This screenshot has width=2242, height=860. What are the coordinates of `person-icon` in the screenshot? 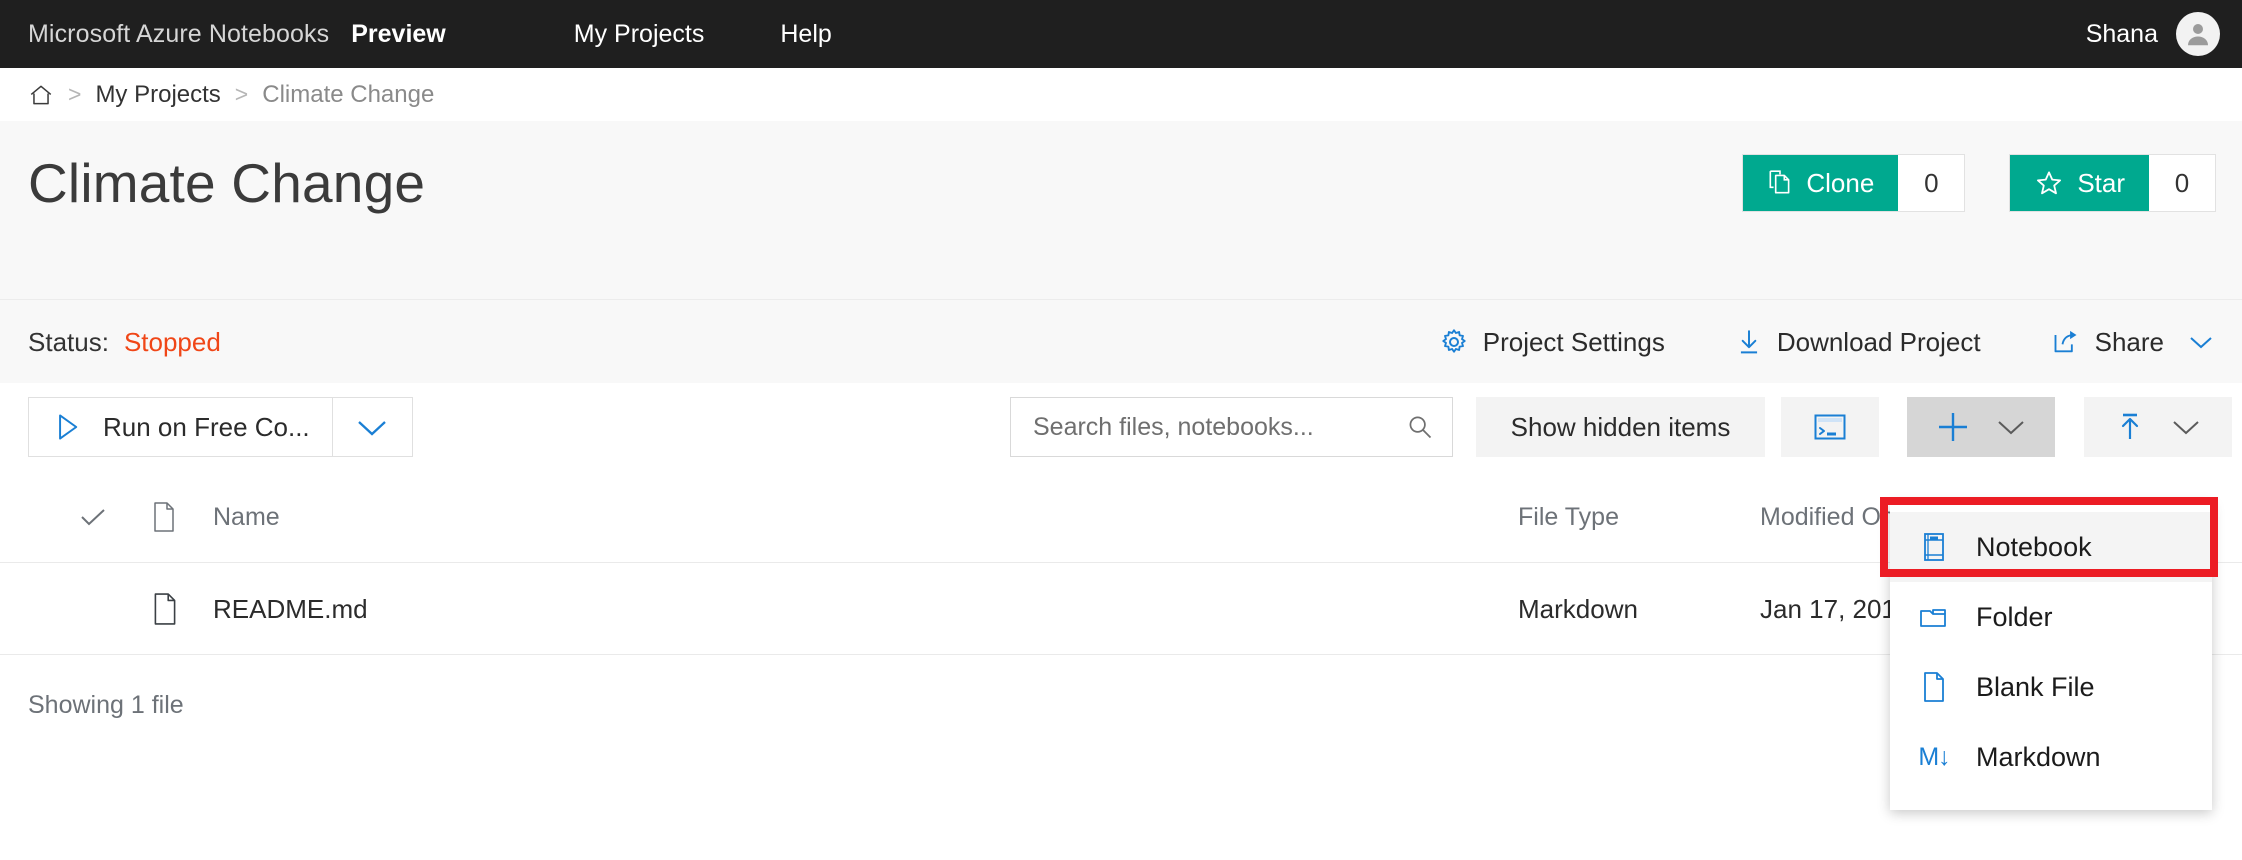 It's located at (2198, 35).